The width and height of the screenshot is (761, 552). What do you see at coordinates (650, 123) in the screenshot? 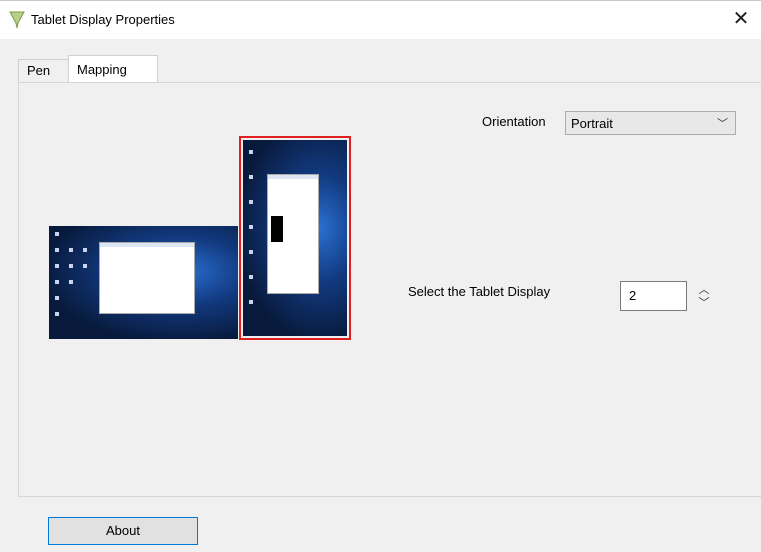
I see `orientation-select: Portrait ﹀` at bounding box center [650, 123].